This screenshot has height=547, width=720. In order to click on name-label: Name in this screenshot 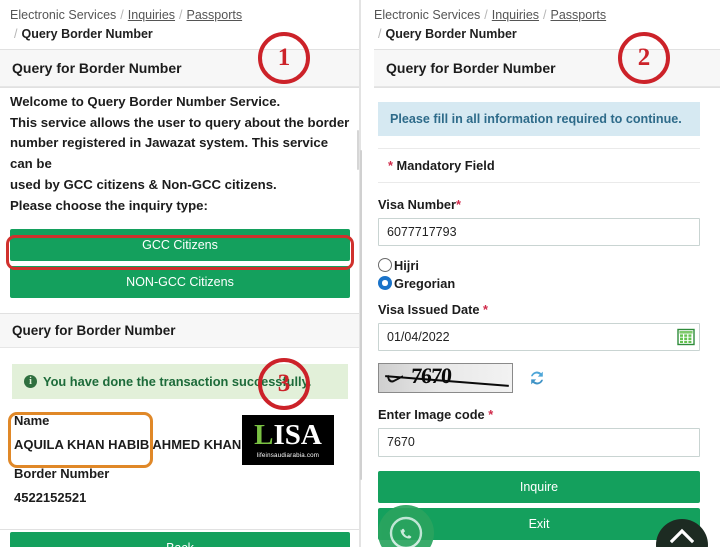, I will do `click(32, 420)`.